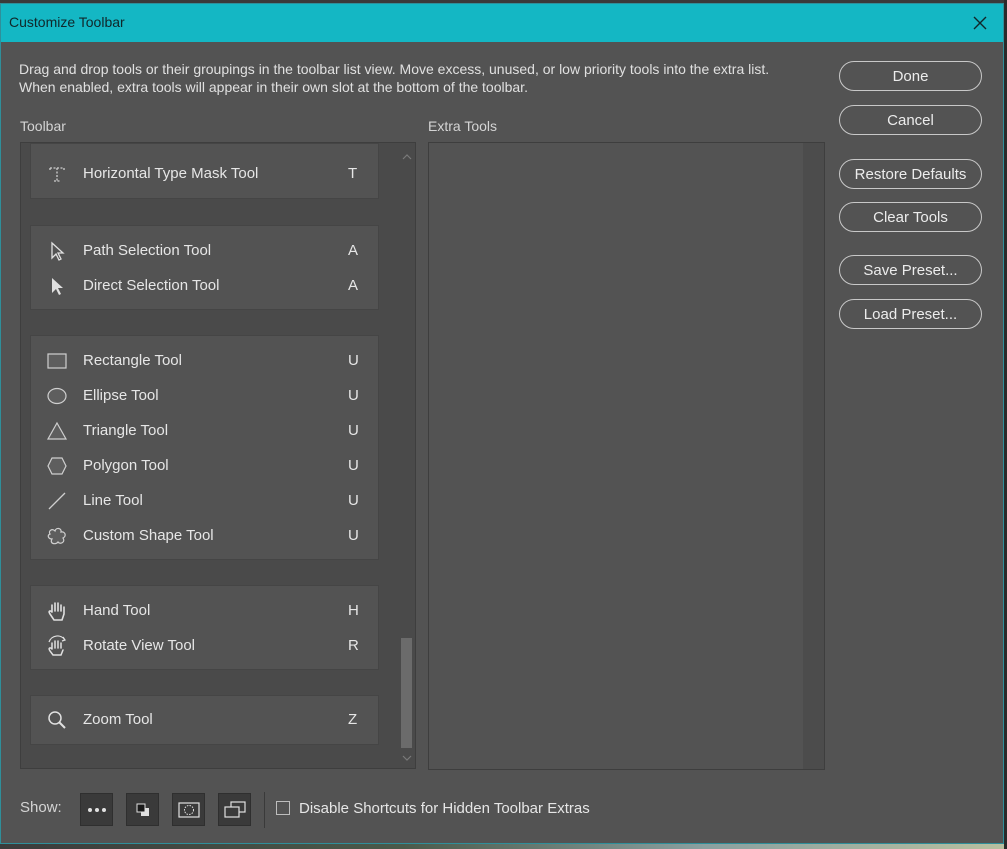  What do you see at coordinates (407, 758) in the screenshot?
I see `scroll-down-arrow-icon` at bounding box center [407, 758].